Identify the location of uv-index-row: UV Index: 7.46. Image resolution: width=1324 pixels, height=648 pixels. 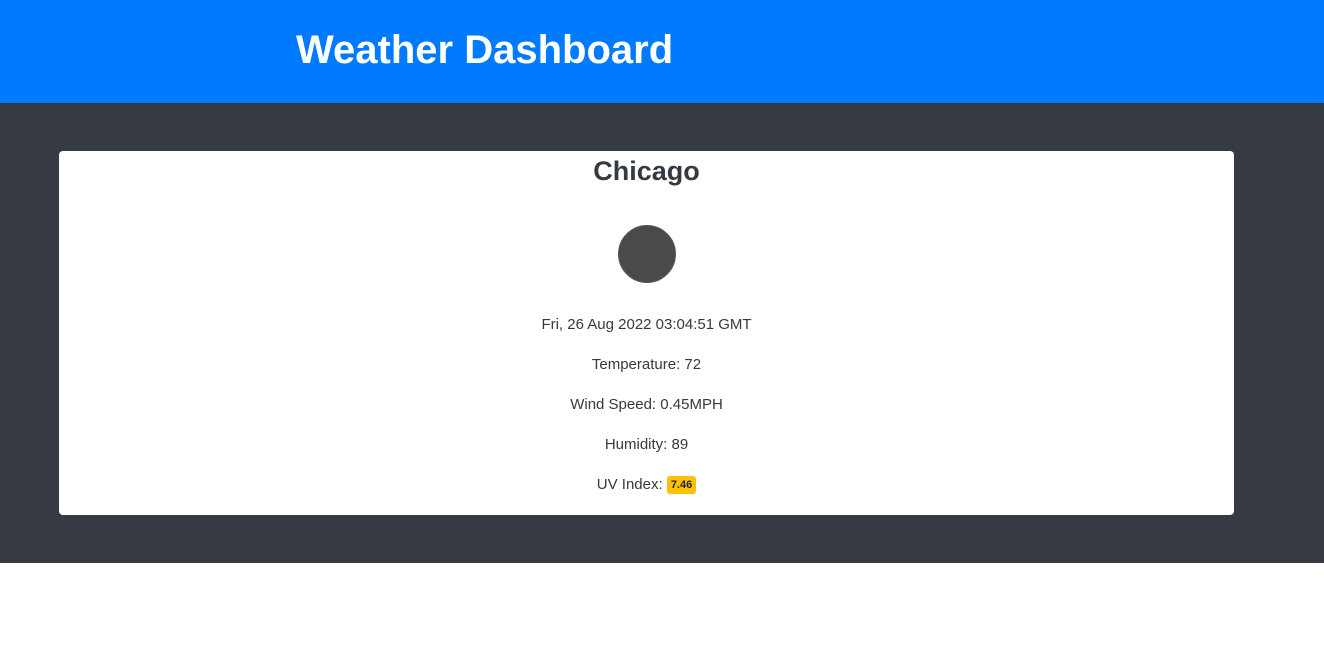
(646, 485).